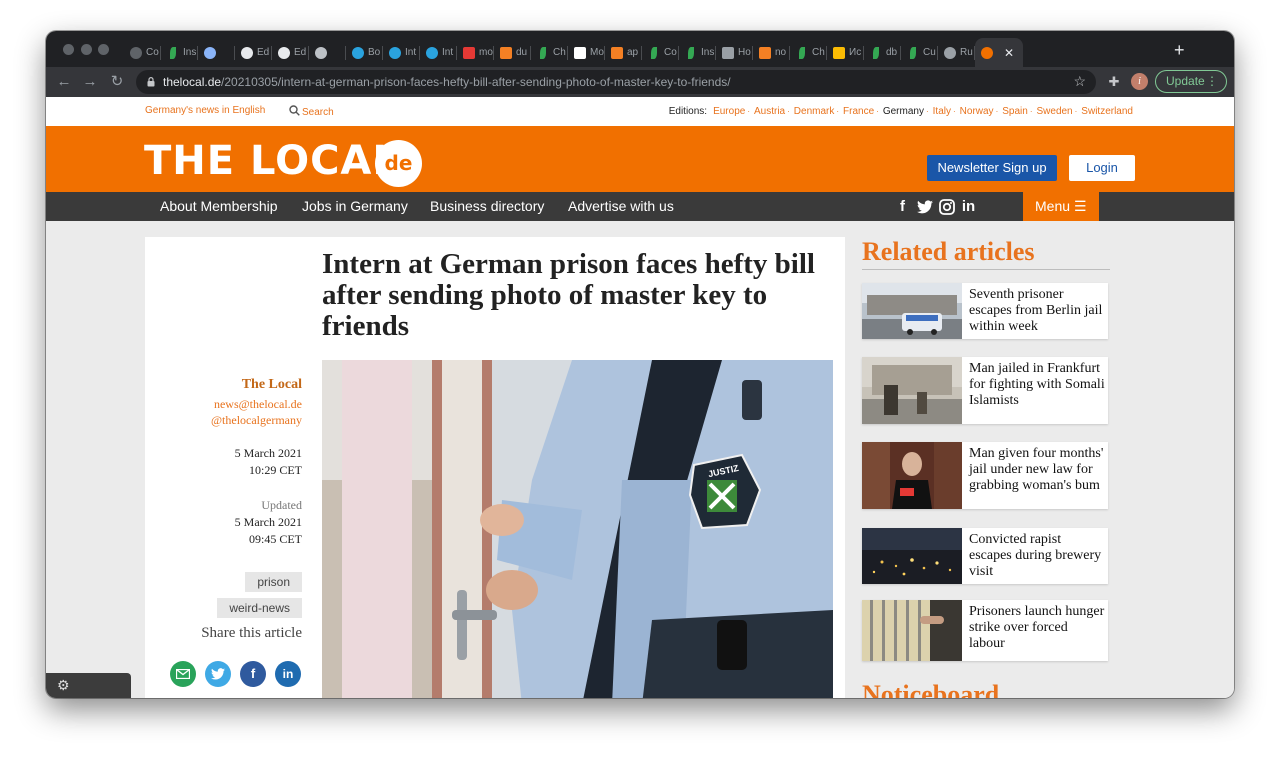  What do you see at coordinates (765, 52) in the screenshot?
I see `stack-icon` at bounding box center [765, 52].